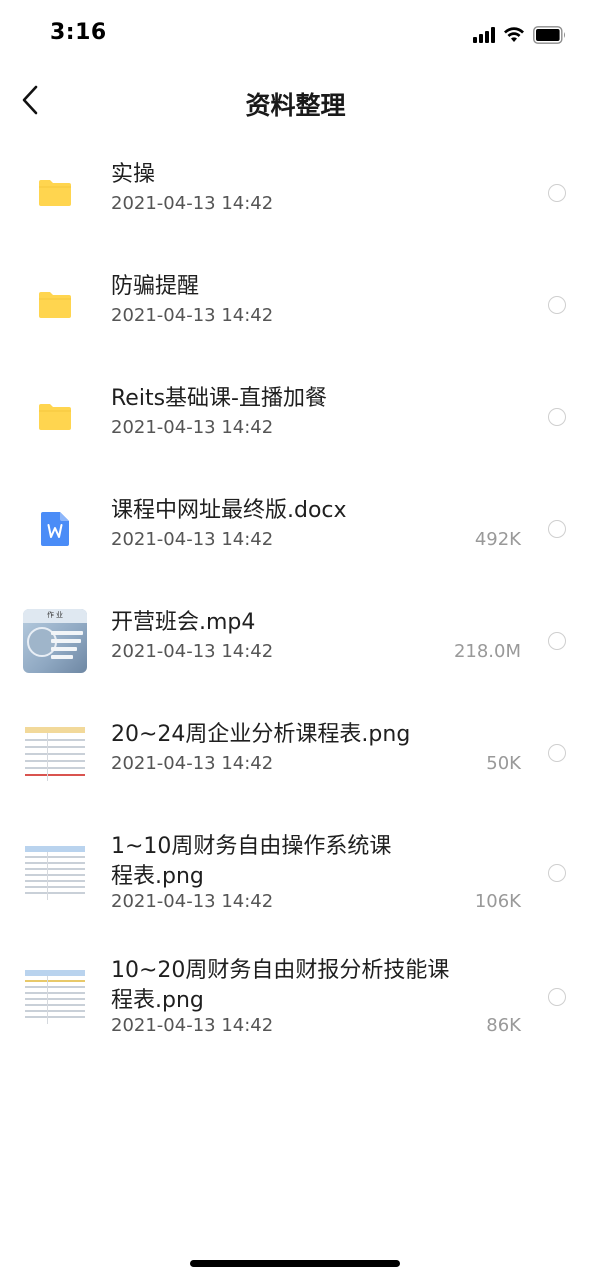 The height and width of the screenshot is (1280, 591). Describe the element at coordinates (503, 763) in the screenshot. I see `file-size: 50K` at that location.